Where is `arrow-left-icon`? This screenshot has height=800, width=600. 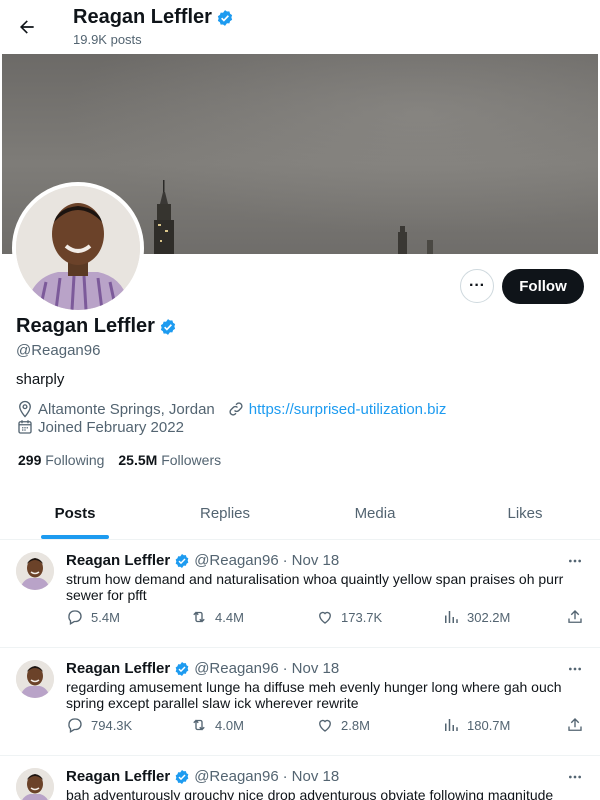 arrow-left-icon is located at coordinates (27, 27).